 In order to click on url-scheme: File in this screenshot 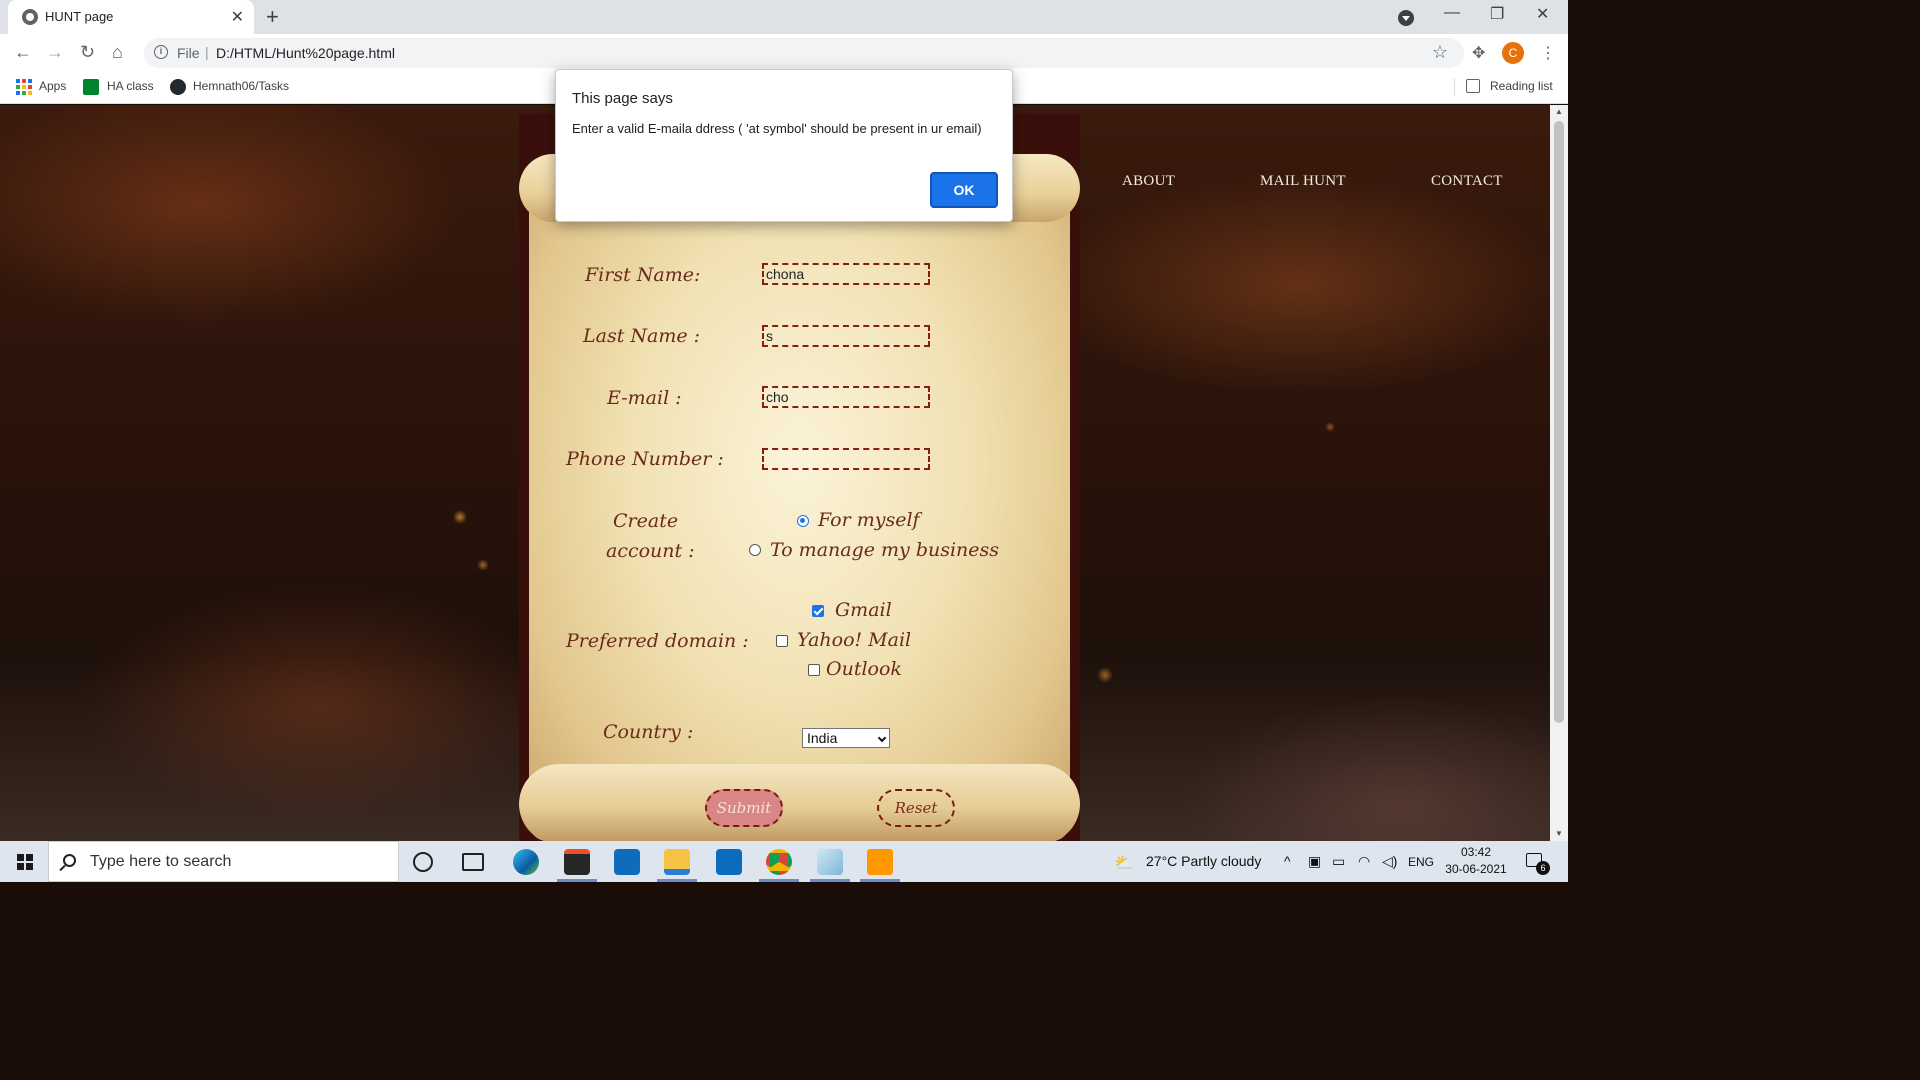, I will do `click(188, 53)`.